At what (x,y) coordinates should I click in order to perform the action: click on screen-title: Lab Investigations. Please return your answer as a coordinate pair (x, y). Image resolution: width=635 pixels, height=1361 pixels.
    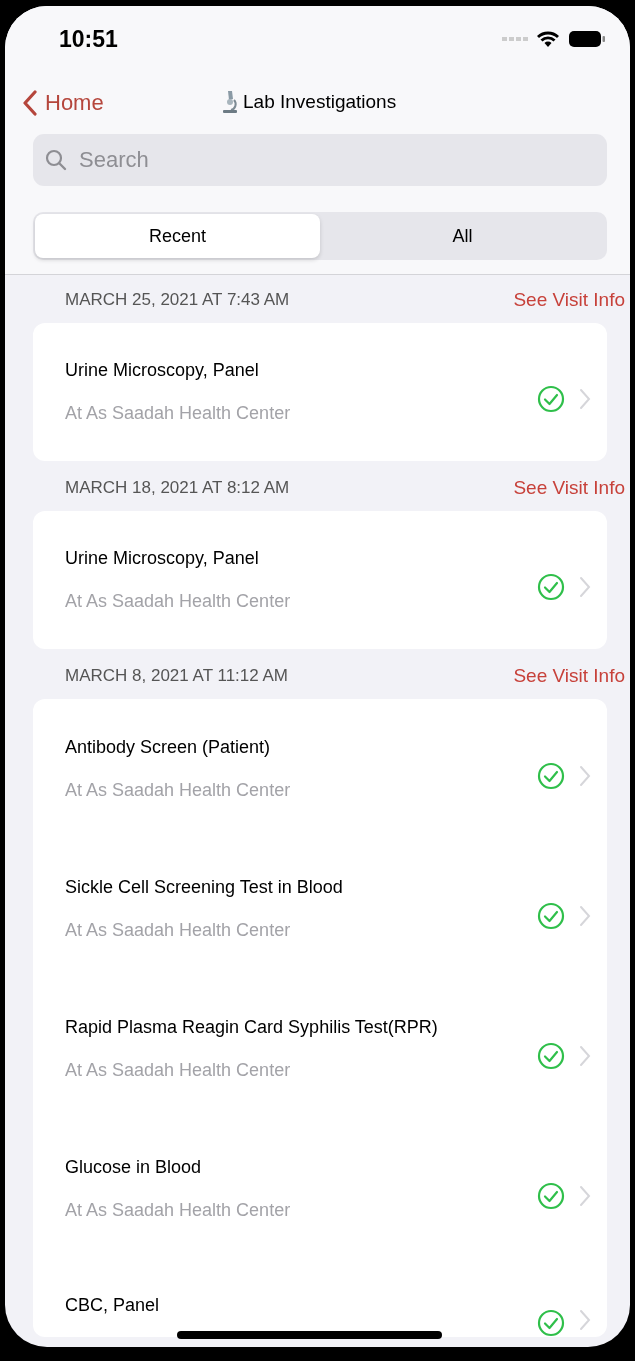
    Looking at the image, I should click on (320, 102).